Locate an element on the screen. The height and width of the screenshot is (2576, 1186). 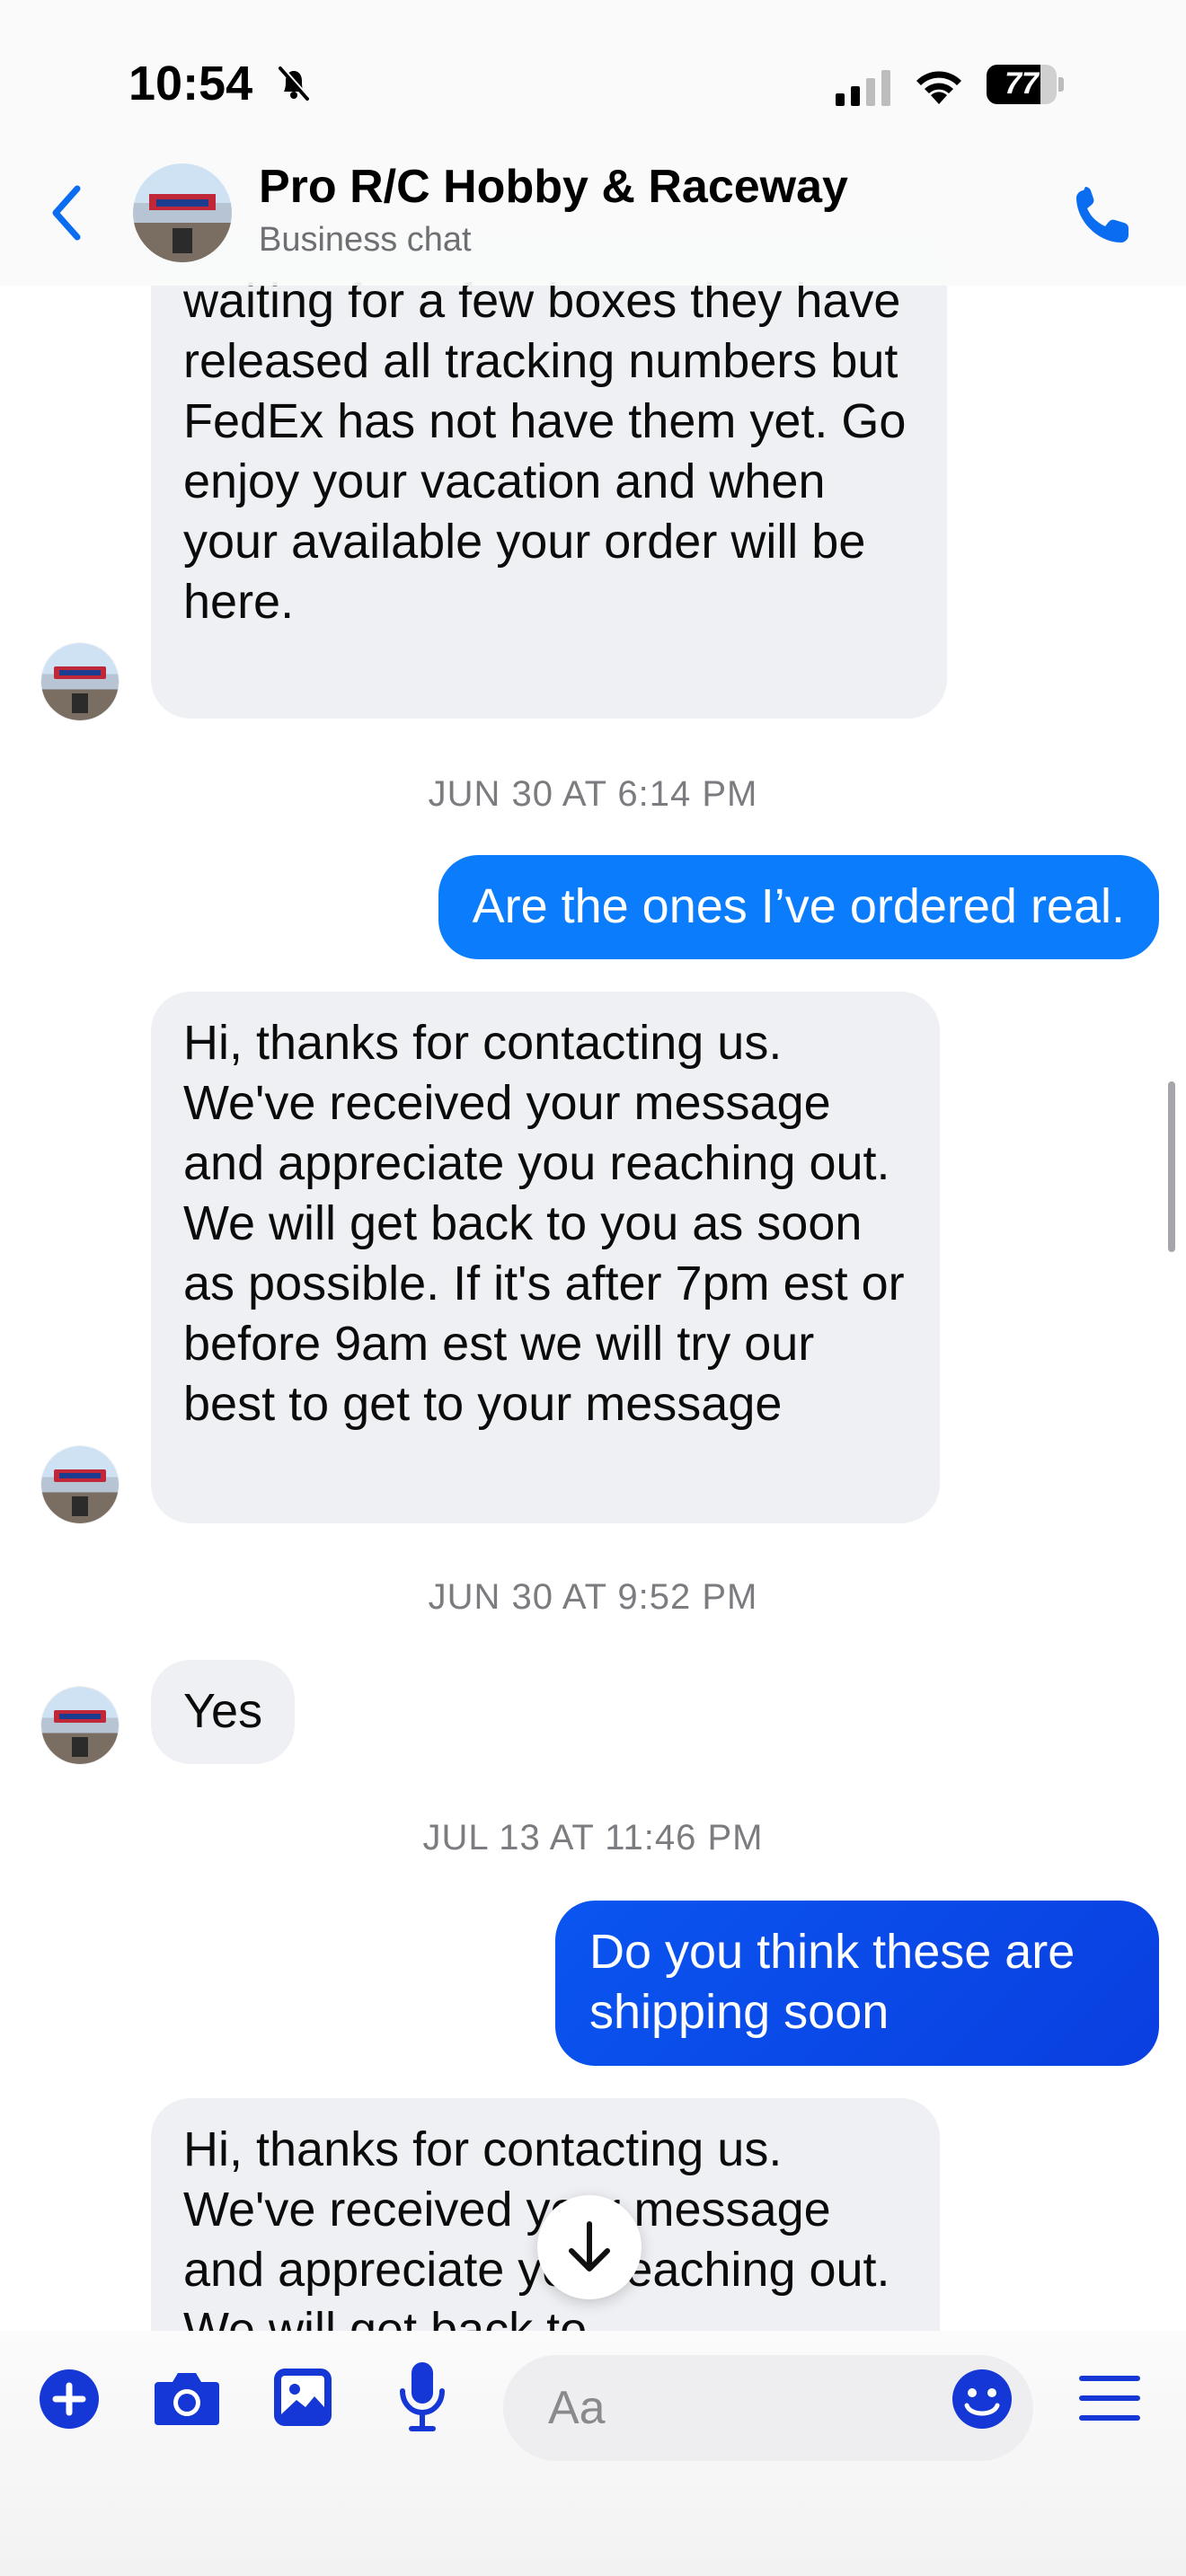
signal-icon is located at coordinates (863, 88).